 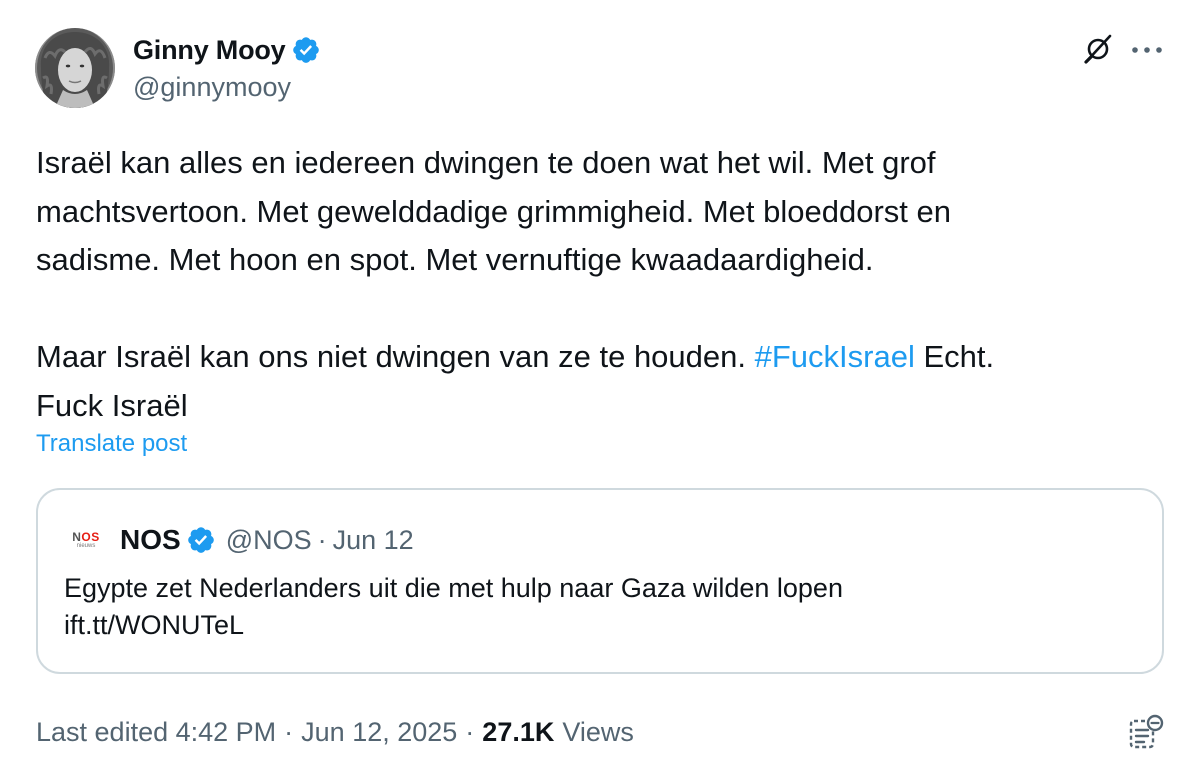 I want to click on nos-logo-text: NOS, so click(x=86, y=537).